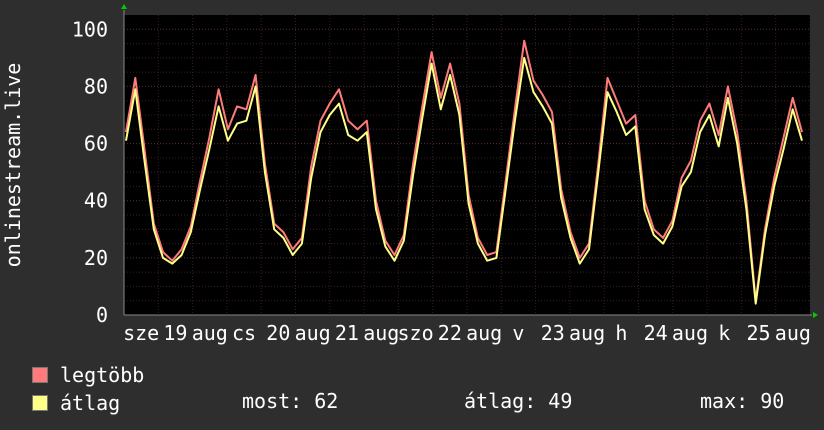 The image size is (824, 430). What do you see at coordinates (244, 333) in the screenshot?
I see `x-tick-label: cs` at bounding box center [244, 333].